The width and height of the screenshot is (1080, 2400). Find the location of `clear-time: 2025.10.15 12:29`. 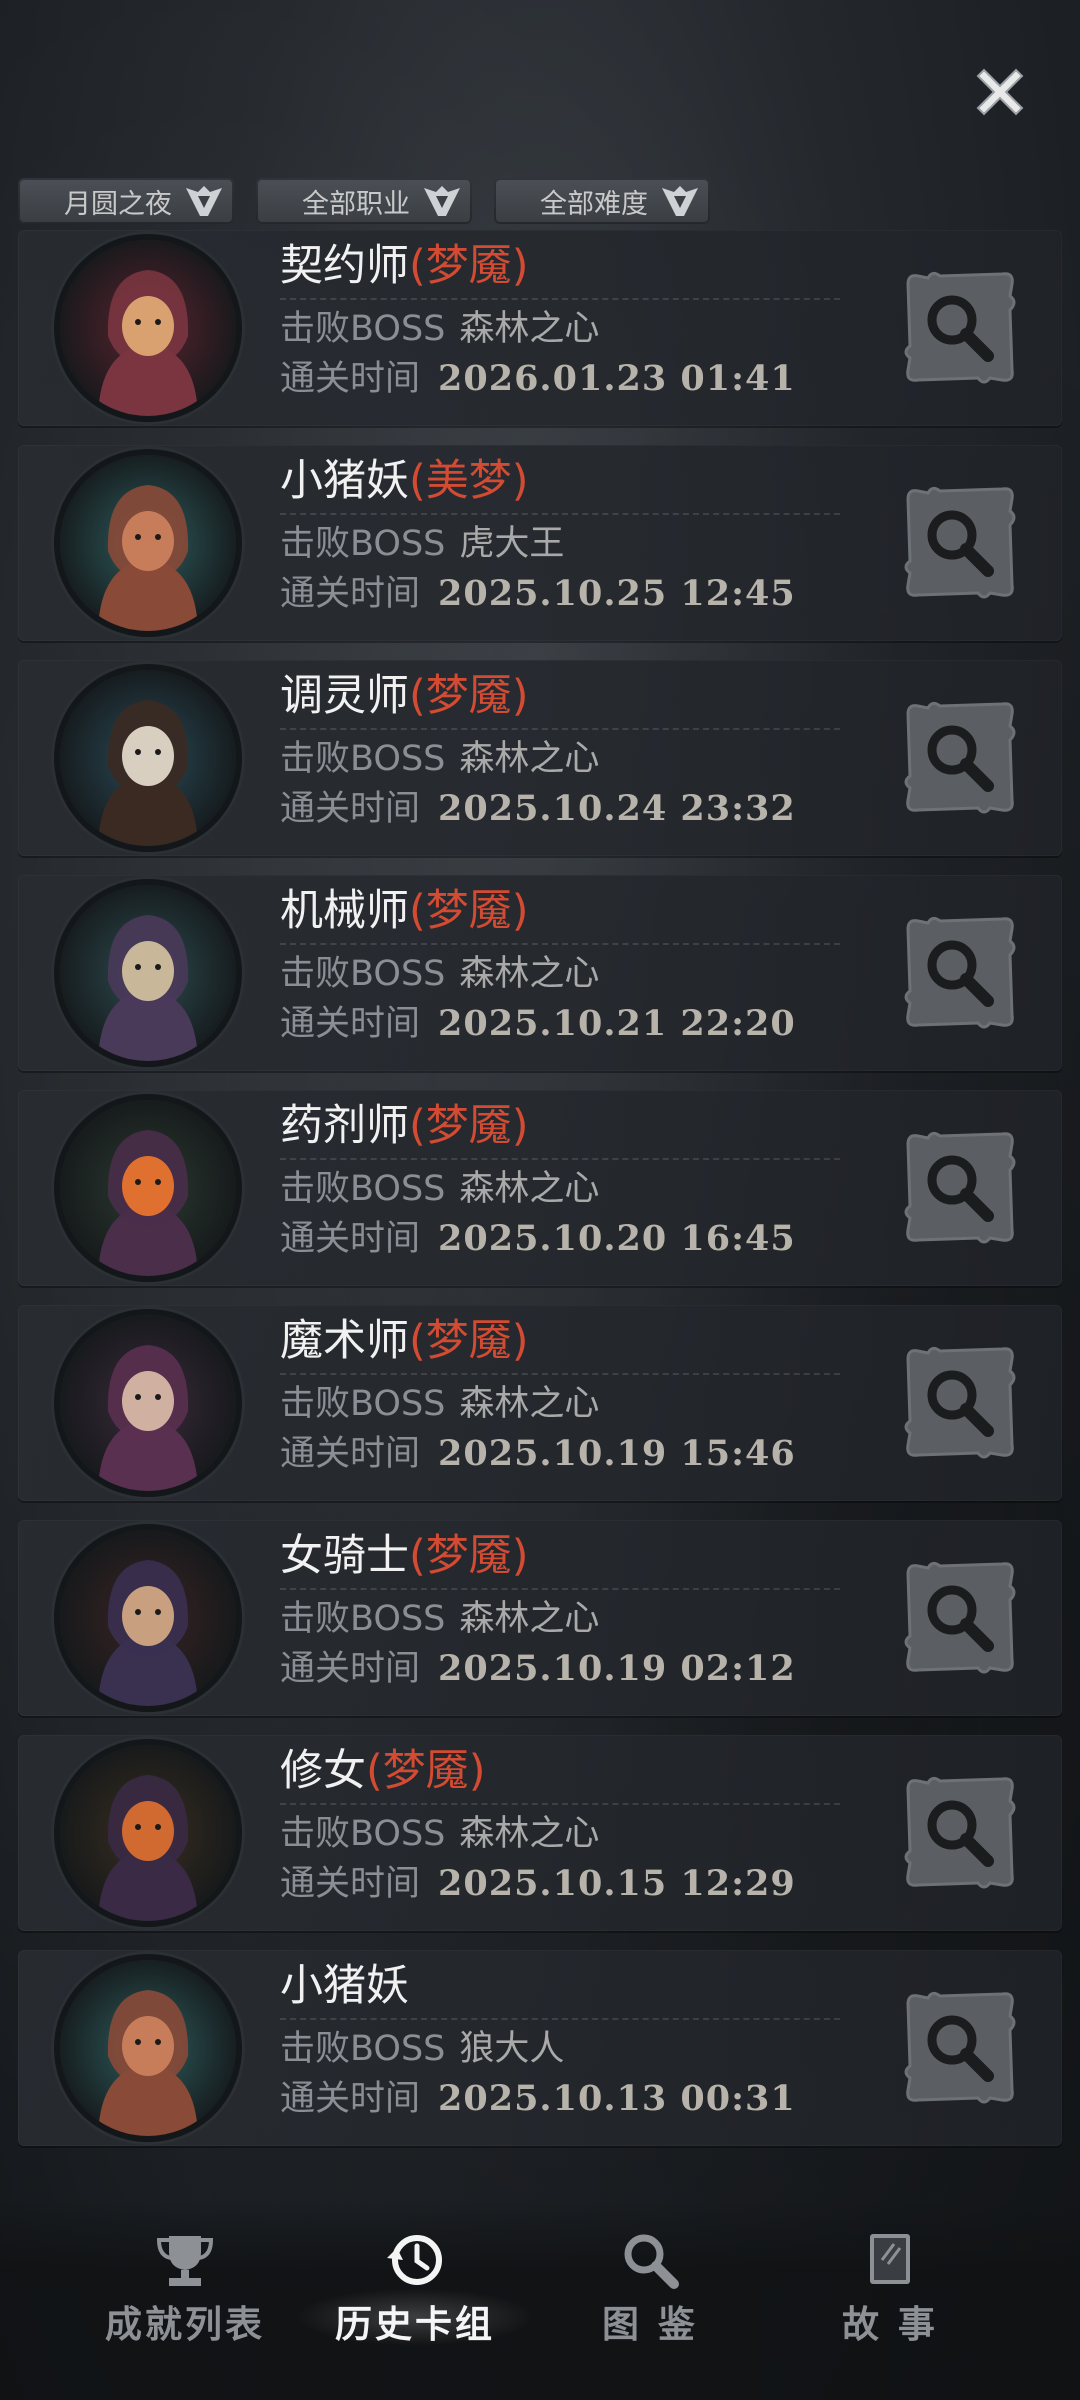

clear-time: 2025.10.15 12:29 is located at coordinates (617, 1883).